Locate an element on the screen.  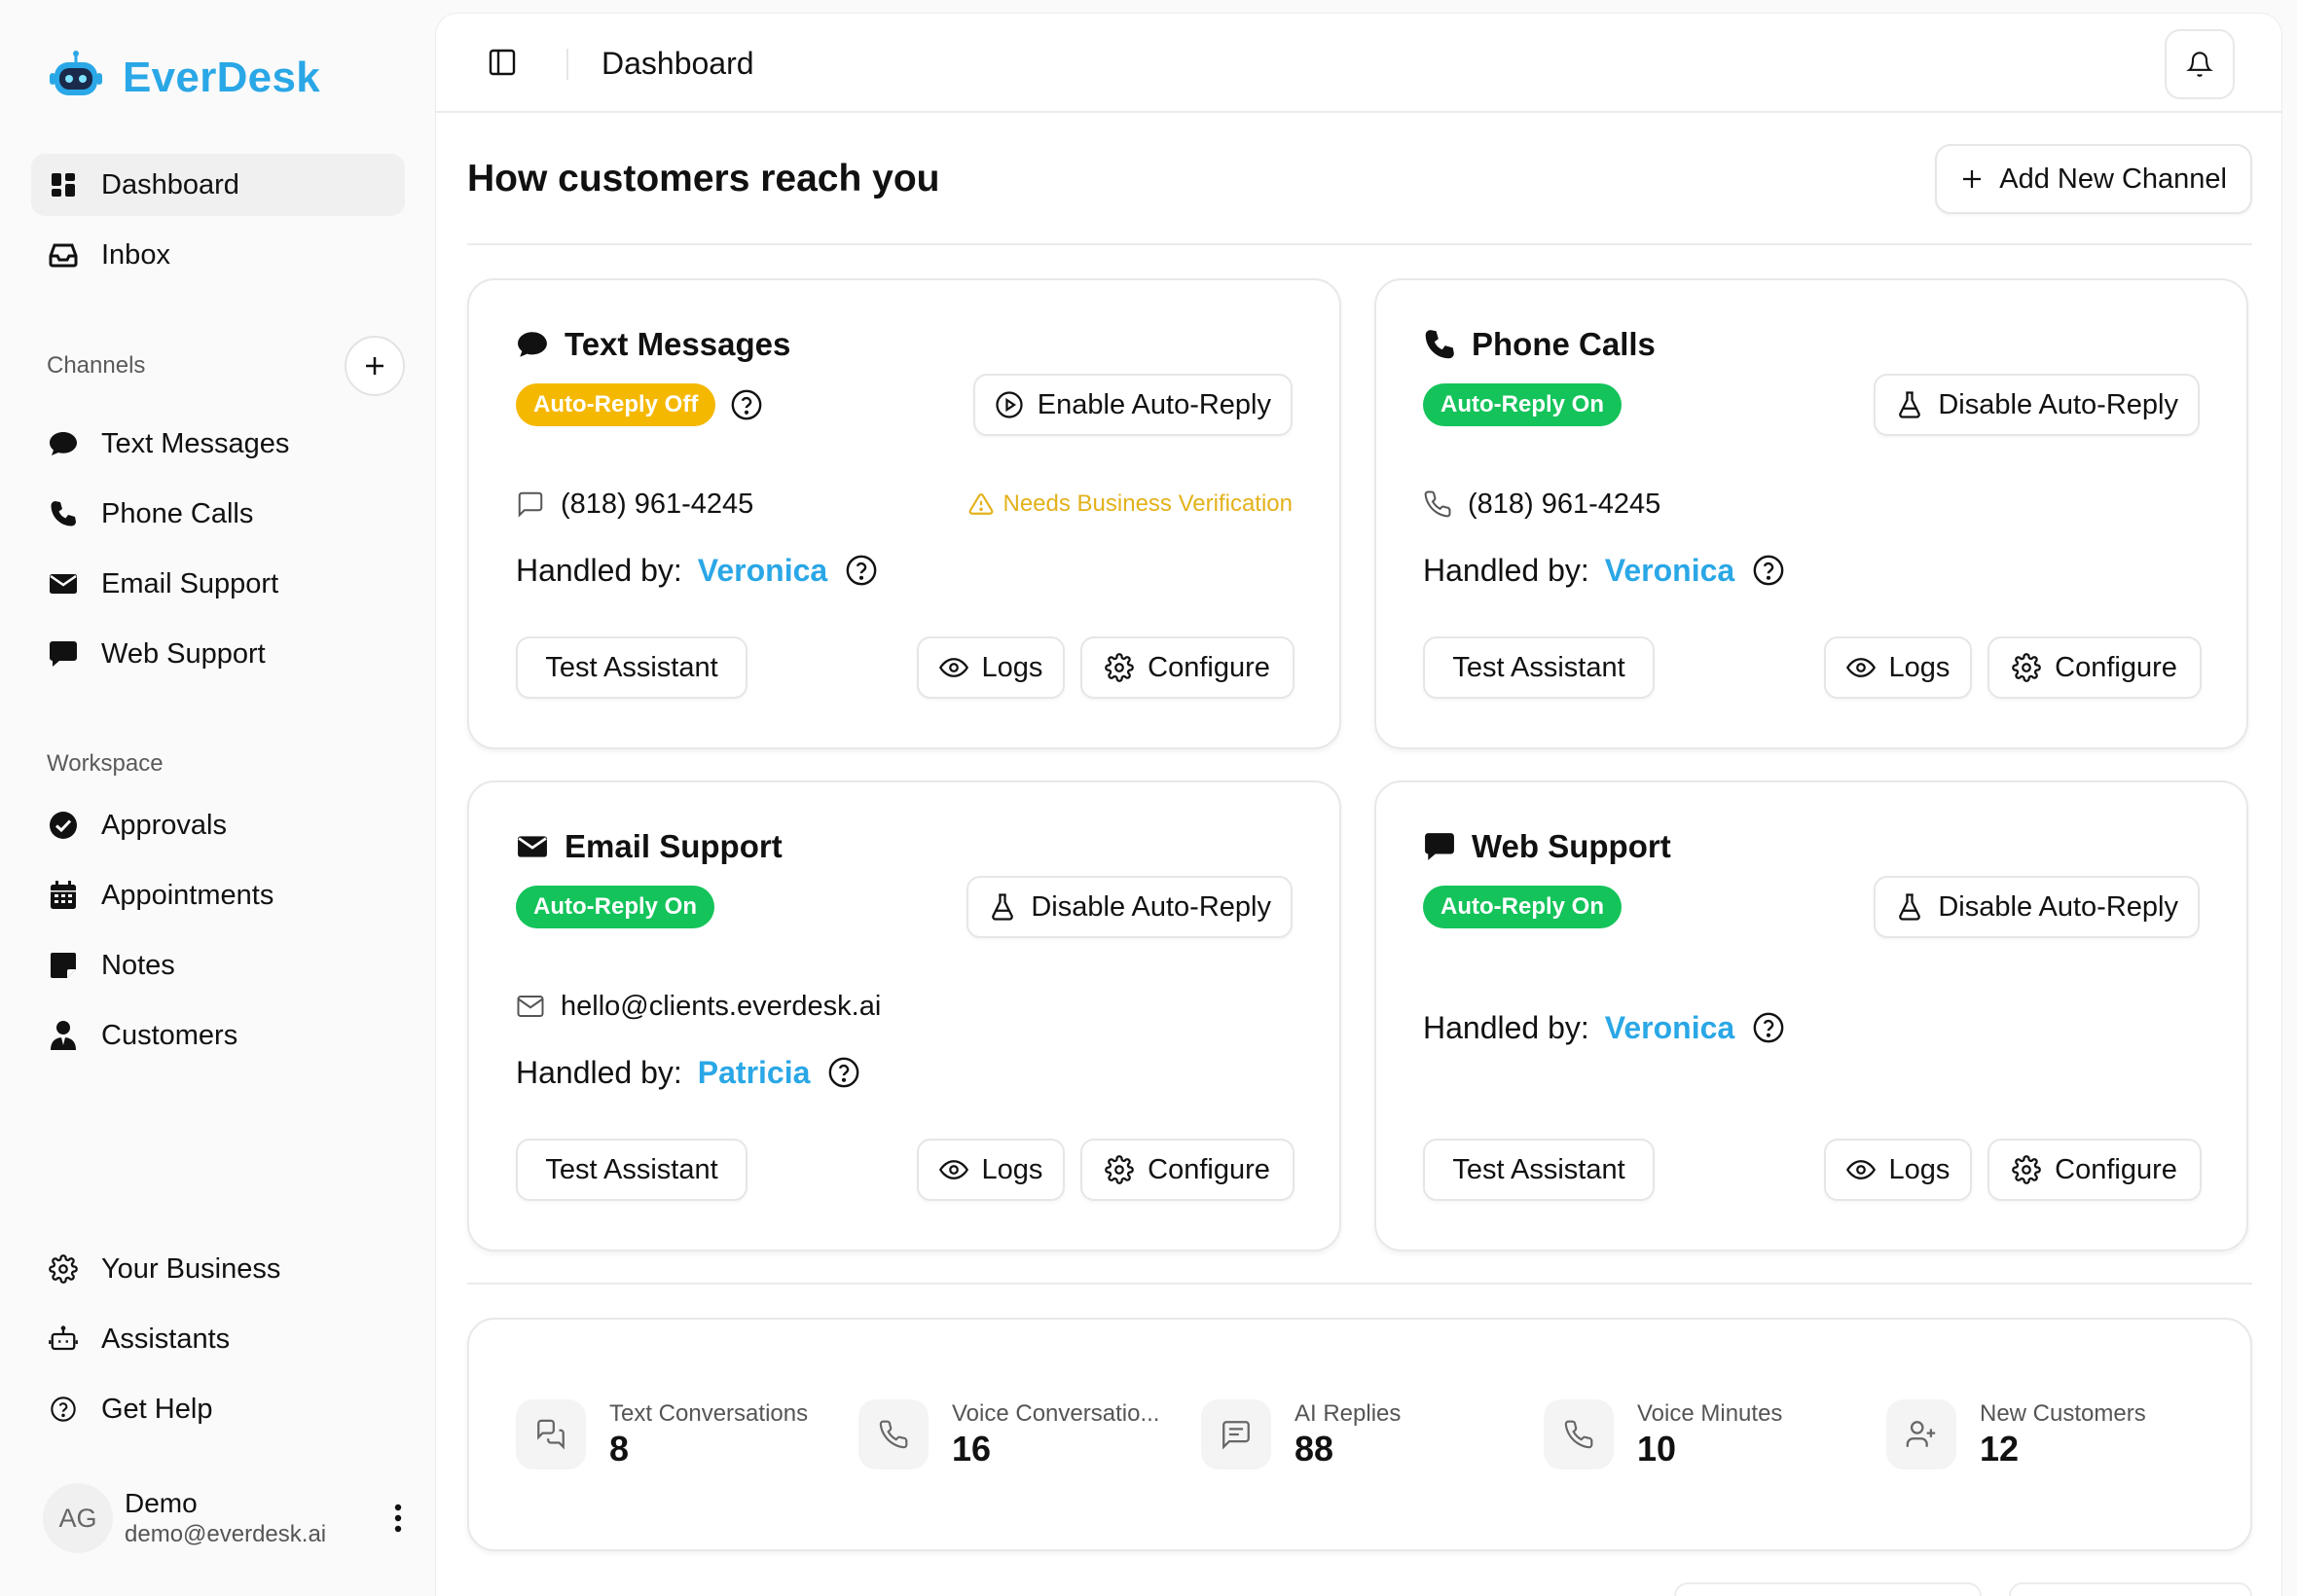
channels-heading: Channels is located at coordinates (218, 366).